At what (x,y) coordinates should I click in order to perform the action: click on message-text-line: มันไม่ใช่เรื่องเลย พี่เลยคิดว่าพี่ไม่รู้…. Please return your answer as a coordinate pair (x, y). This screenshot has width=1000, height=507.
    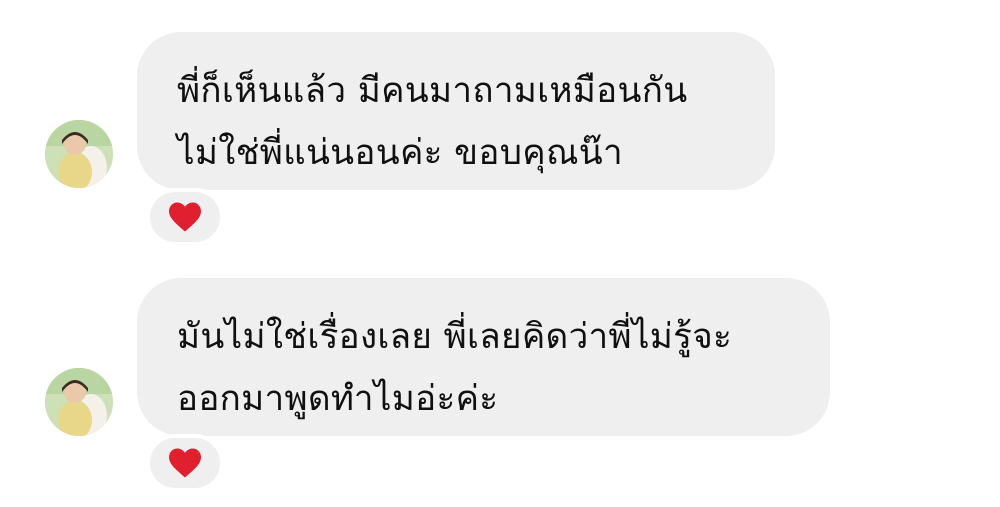
    Looking at the image, I should click on (455, 337).